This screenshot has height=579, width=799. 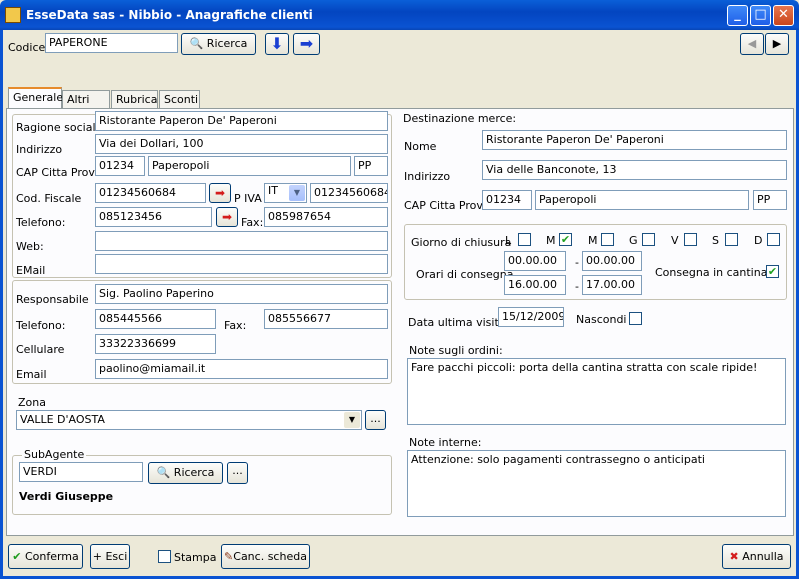 I want to click on checkmark-icon: ✔, so click(x=17, y=556).